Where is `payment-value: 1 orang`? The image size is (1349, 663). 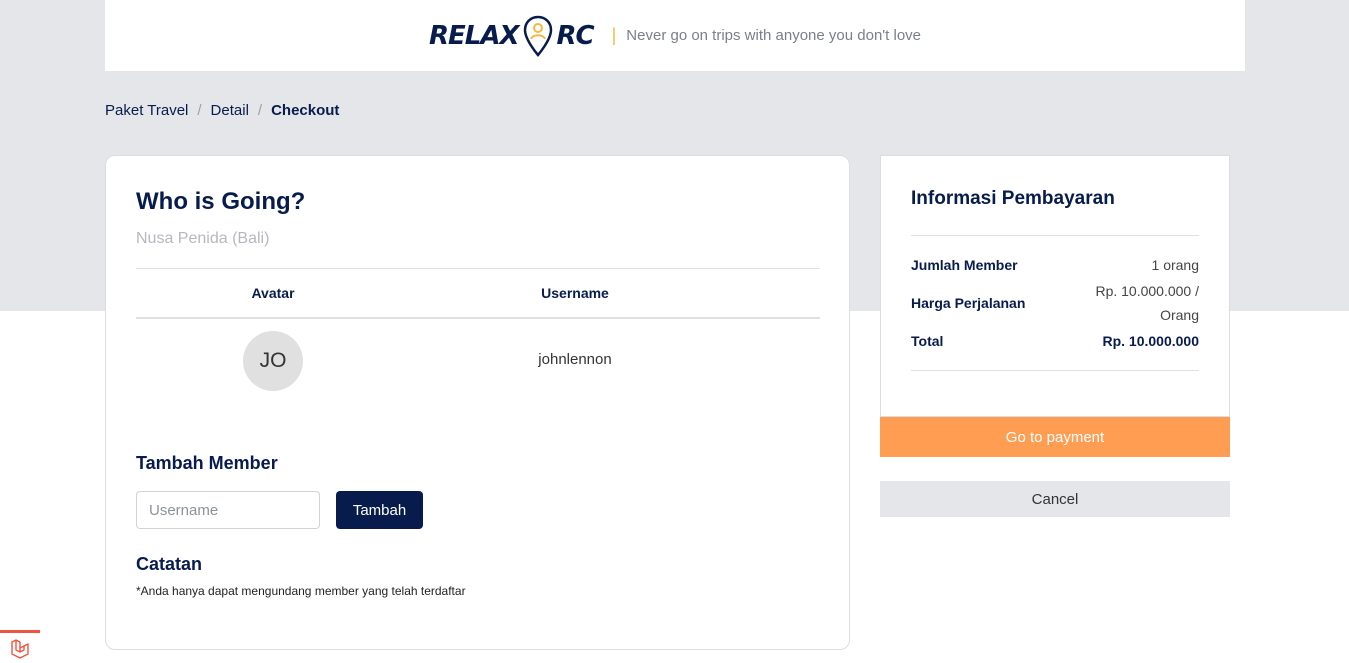
payment-value: 1 orang is located at coordinates (1175, 265).